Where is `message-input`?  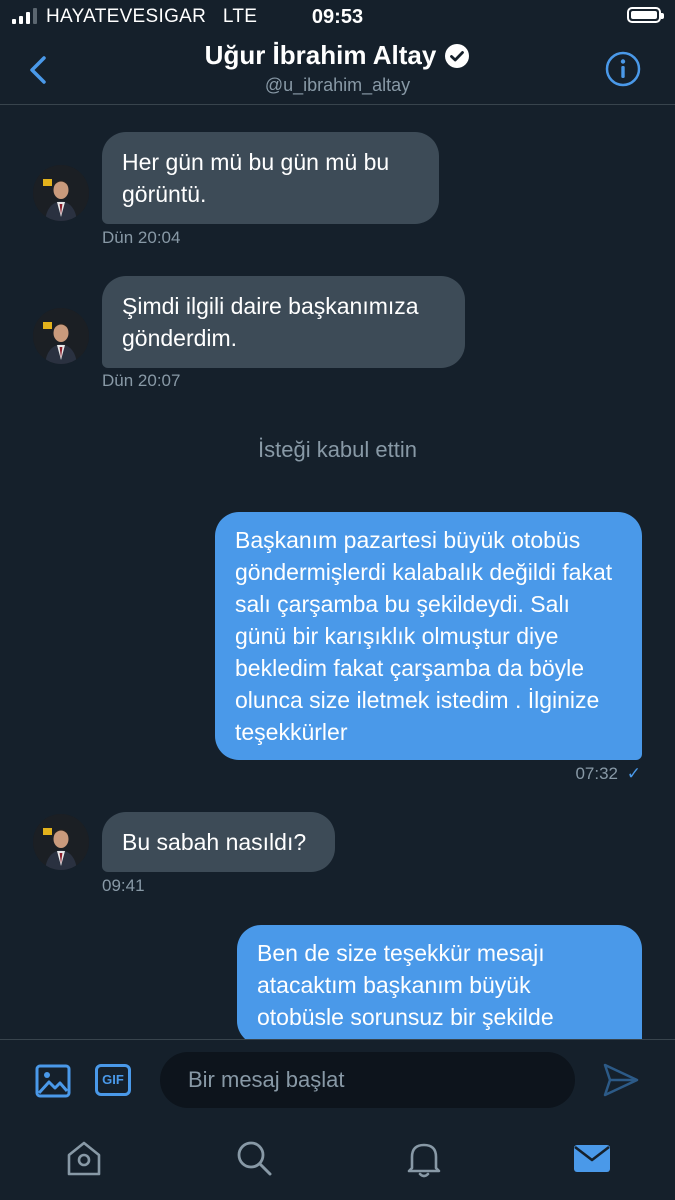
message-input is located at coordinates (367, 1080).